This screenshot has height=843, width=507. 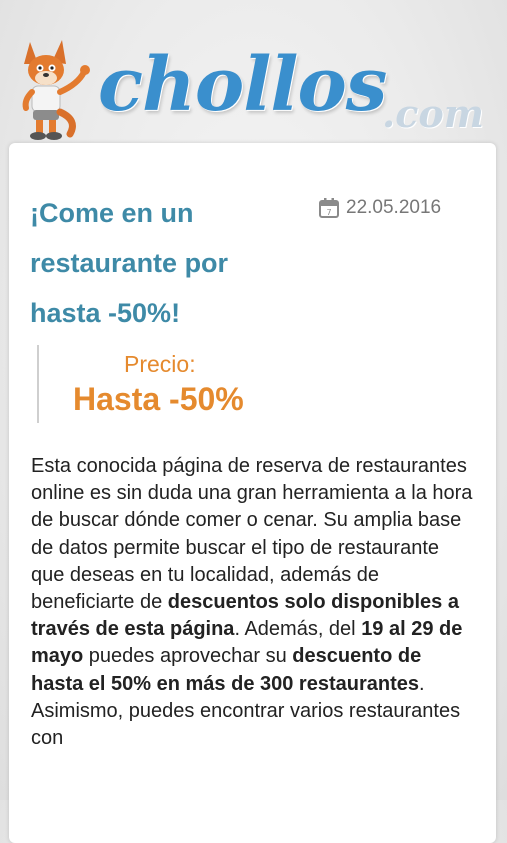 I want to click on fox-mascot-logo, so click(x=58, y=86).